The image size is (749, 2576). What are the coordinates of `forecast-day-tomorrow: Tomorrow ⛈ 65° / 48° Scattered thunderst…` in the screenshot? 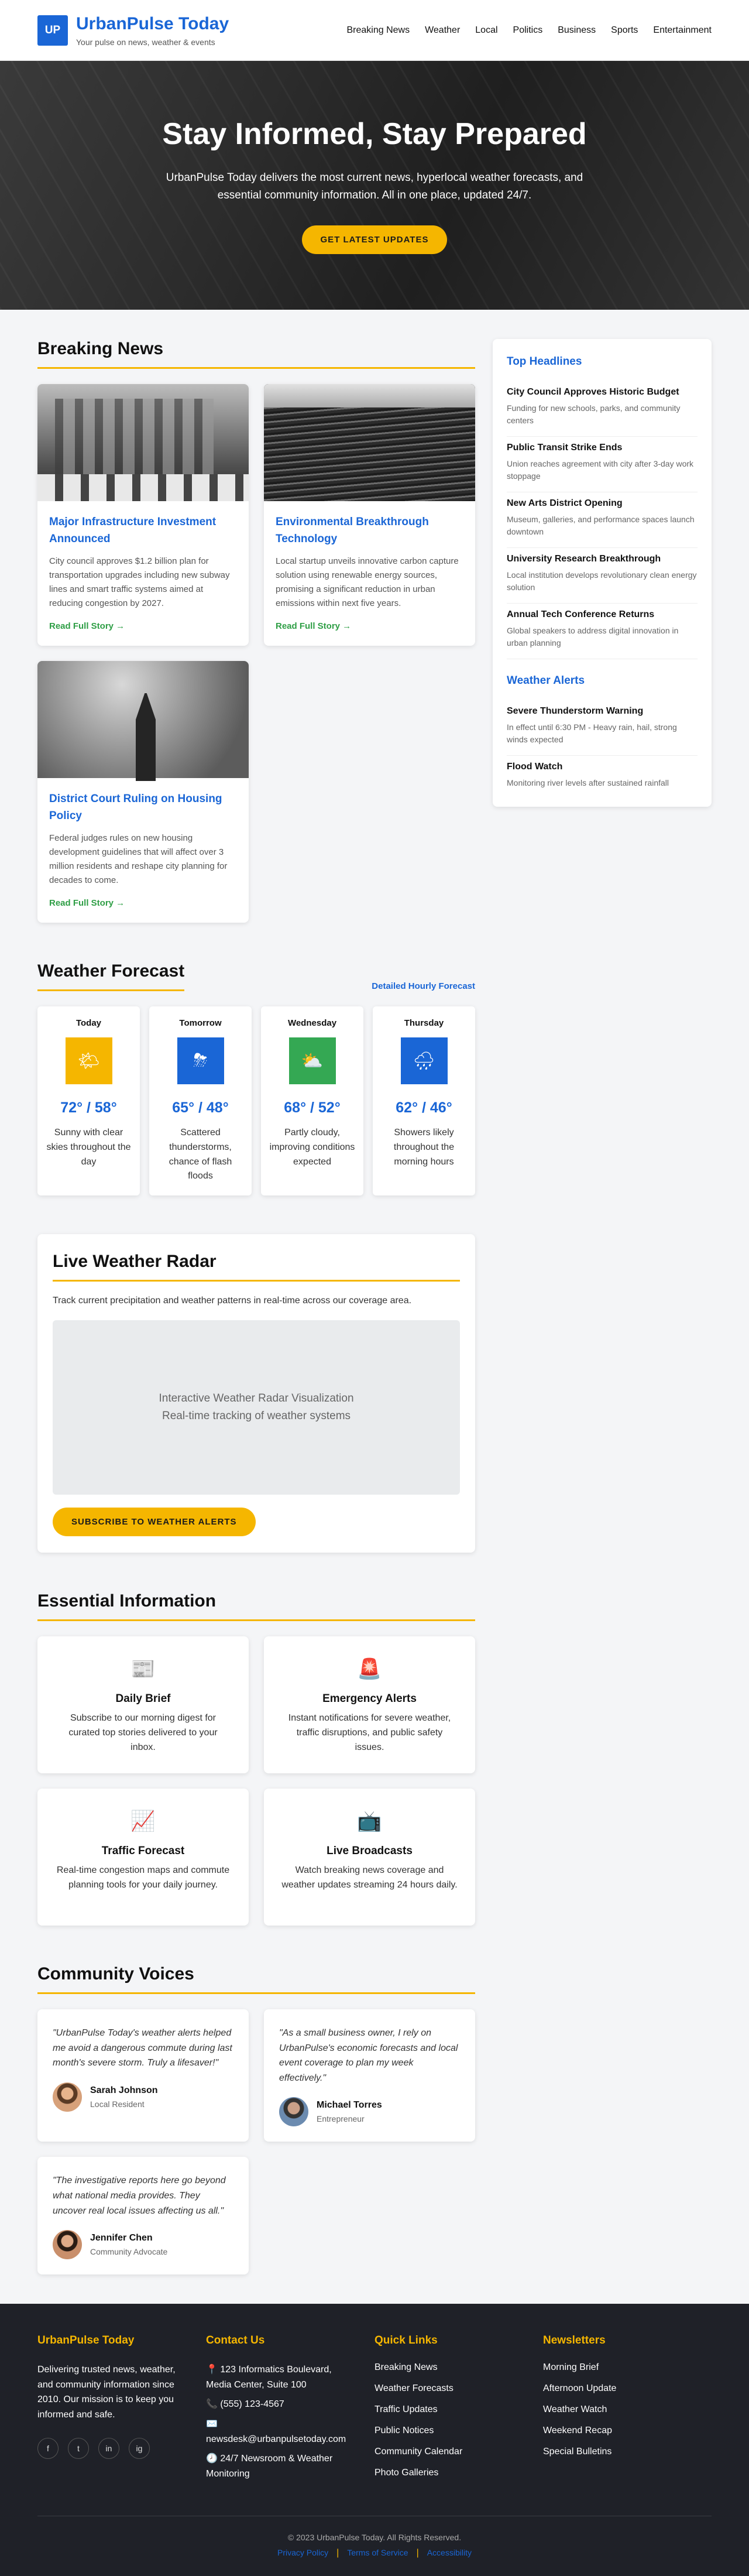 It's located at (201, 1100).